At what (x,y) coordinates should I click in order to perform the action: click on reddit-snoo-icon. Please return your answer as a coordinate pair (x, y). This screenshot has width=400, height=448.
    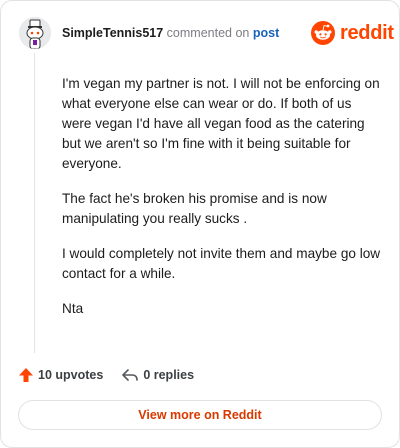
    Looking at the image, I should click on (323, 33).